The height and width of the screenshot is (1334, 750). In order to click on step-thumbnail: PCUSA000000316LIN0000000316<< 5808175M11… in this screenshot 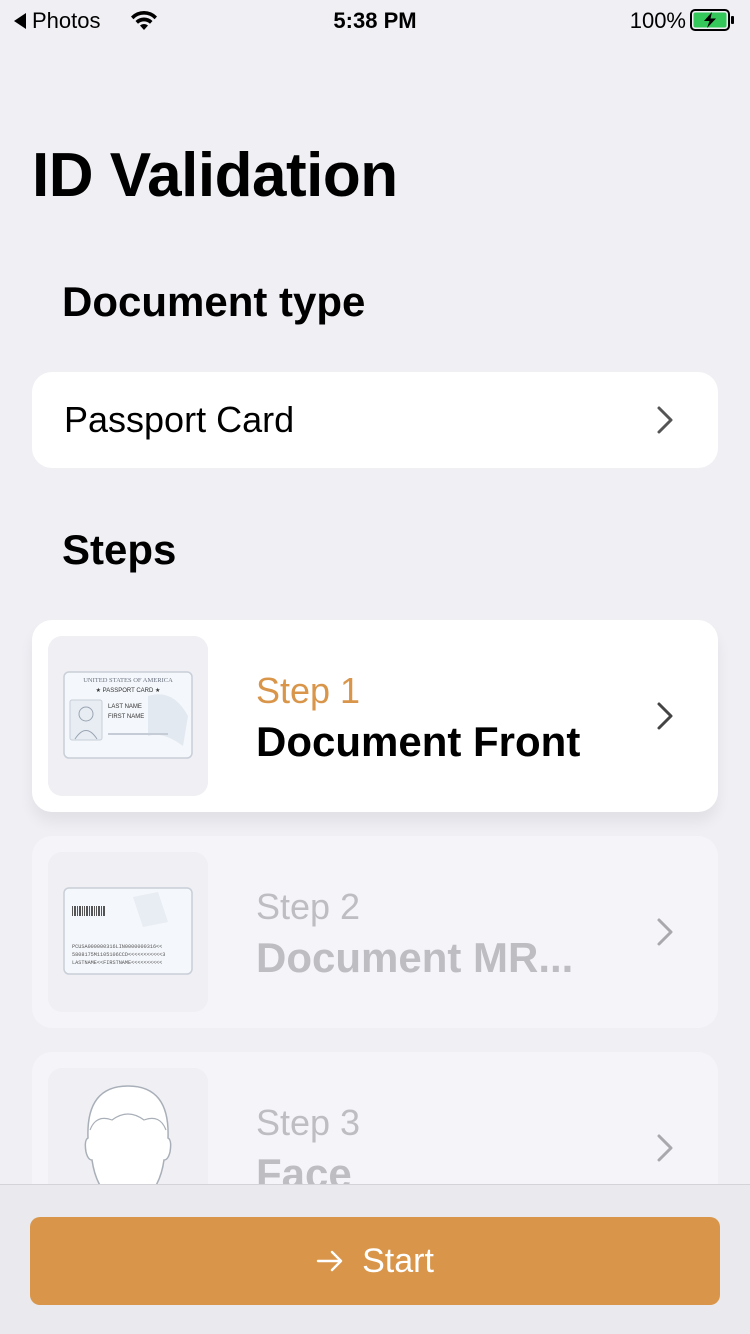, I will do `click(128, 932)`.